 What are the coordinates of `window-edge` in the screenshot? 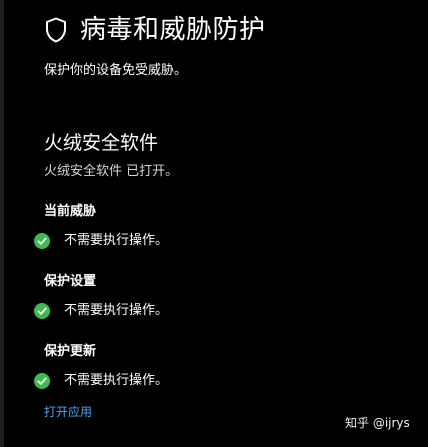 It's located at (2, 223).